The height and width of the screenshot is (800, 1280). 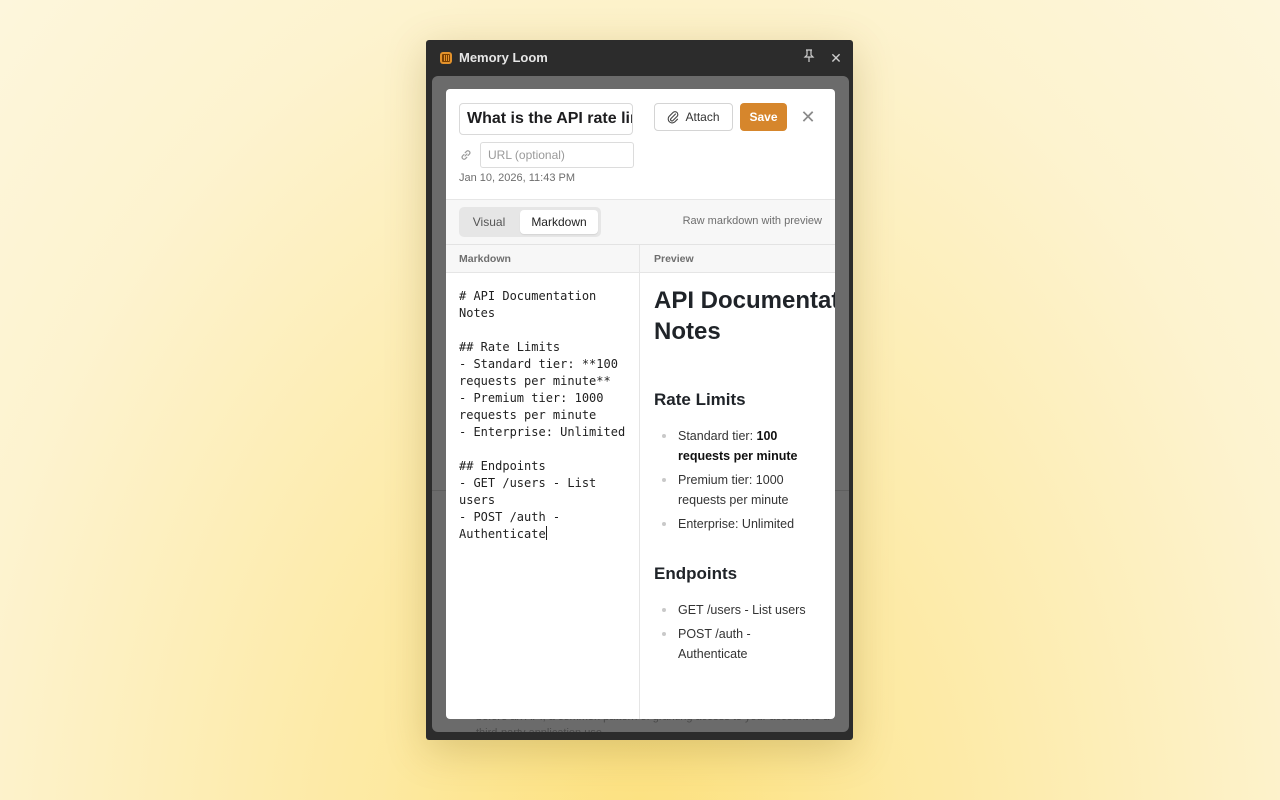 What do you see at coordinates (731, 644) in the screenshot?
I see `list-item: POST /auth - Authenticate` at bounding box center [731, 644].